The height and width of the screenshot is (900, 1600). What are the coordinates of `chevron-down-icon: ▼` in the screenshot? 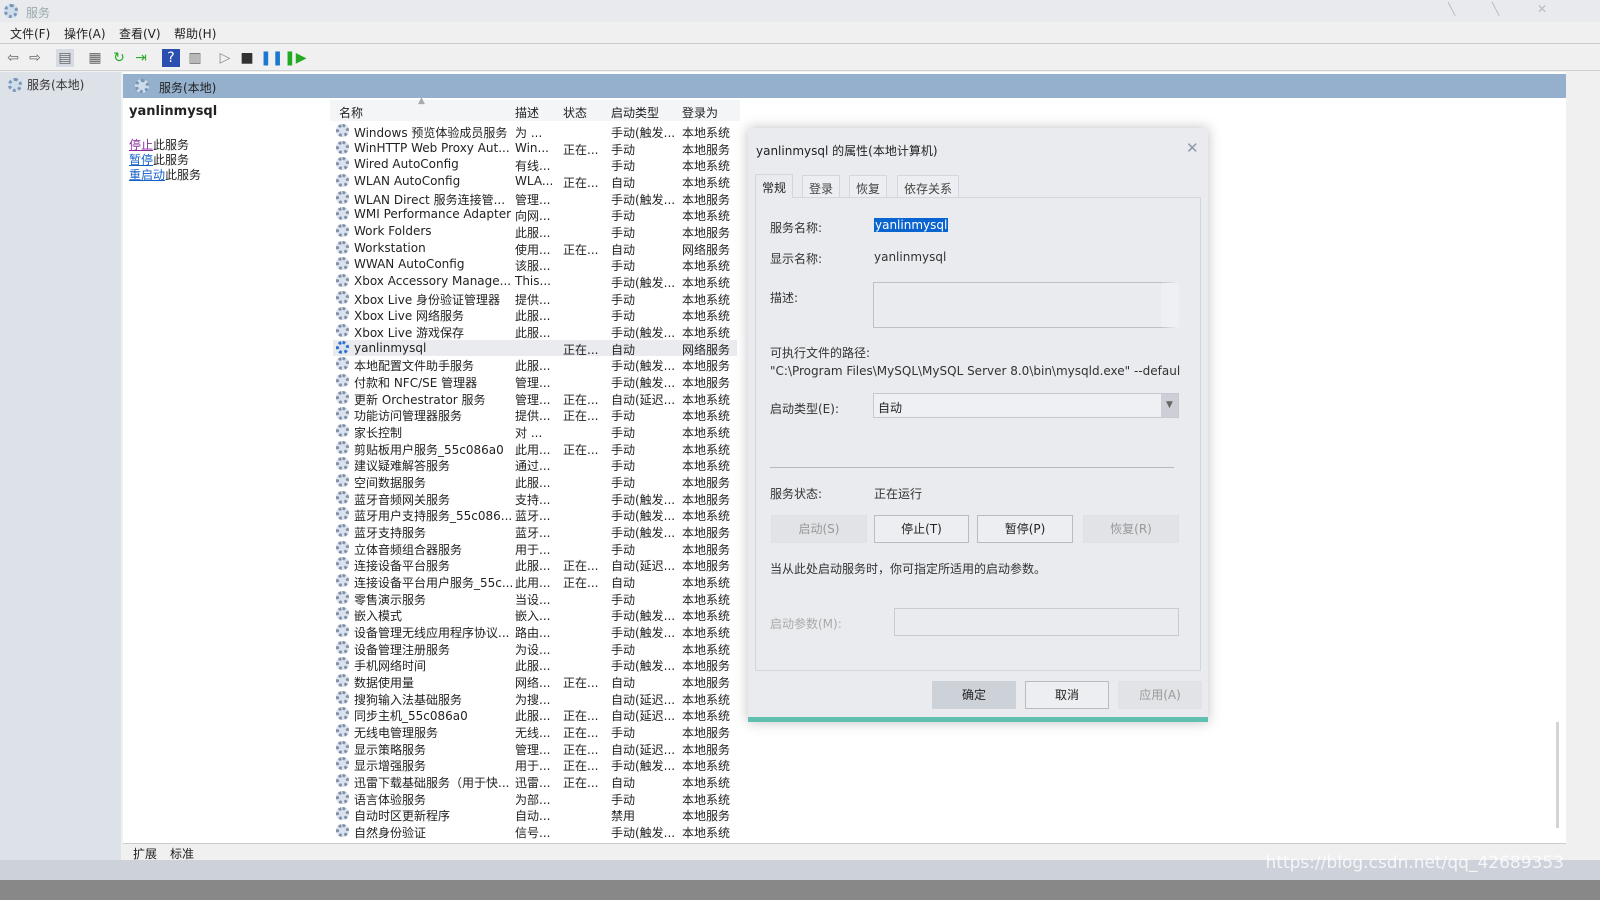 It's located at (1169, 405).